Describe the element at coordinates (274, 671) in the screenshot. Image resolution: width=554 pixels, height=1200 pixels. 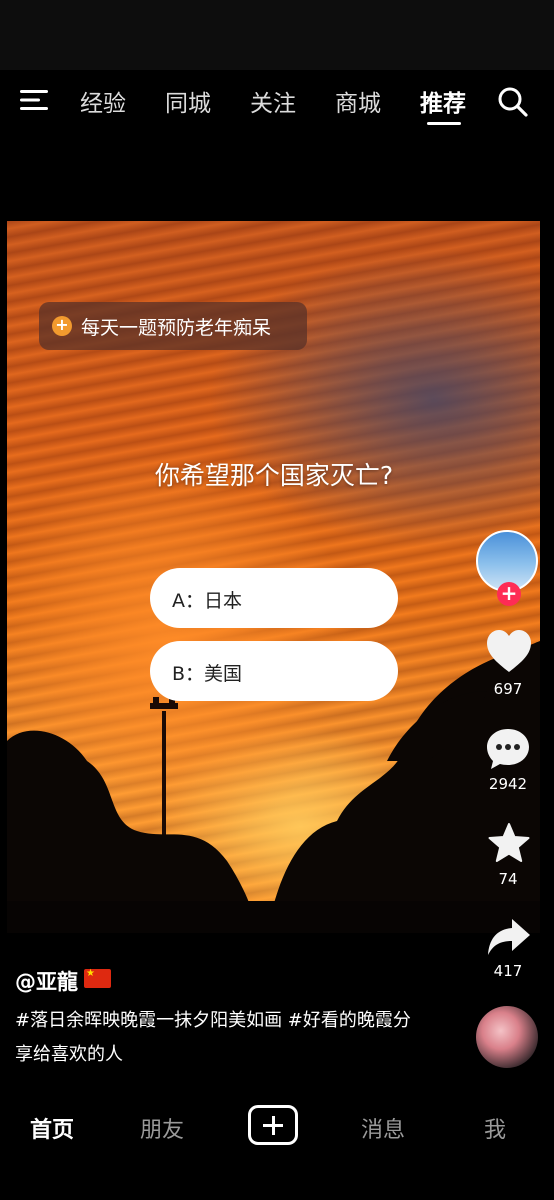
I see `quiz-option-b: B：美国` at that location.